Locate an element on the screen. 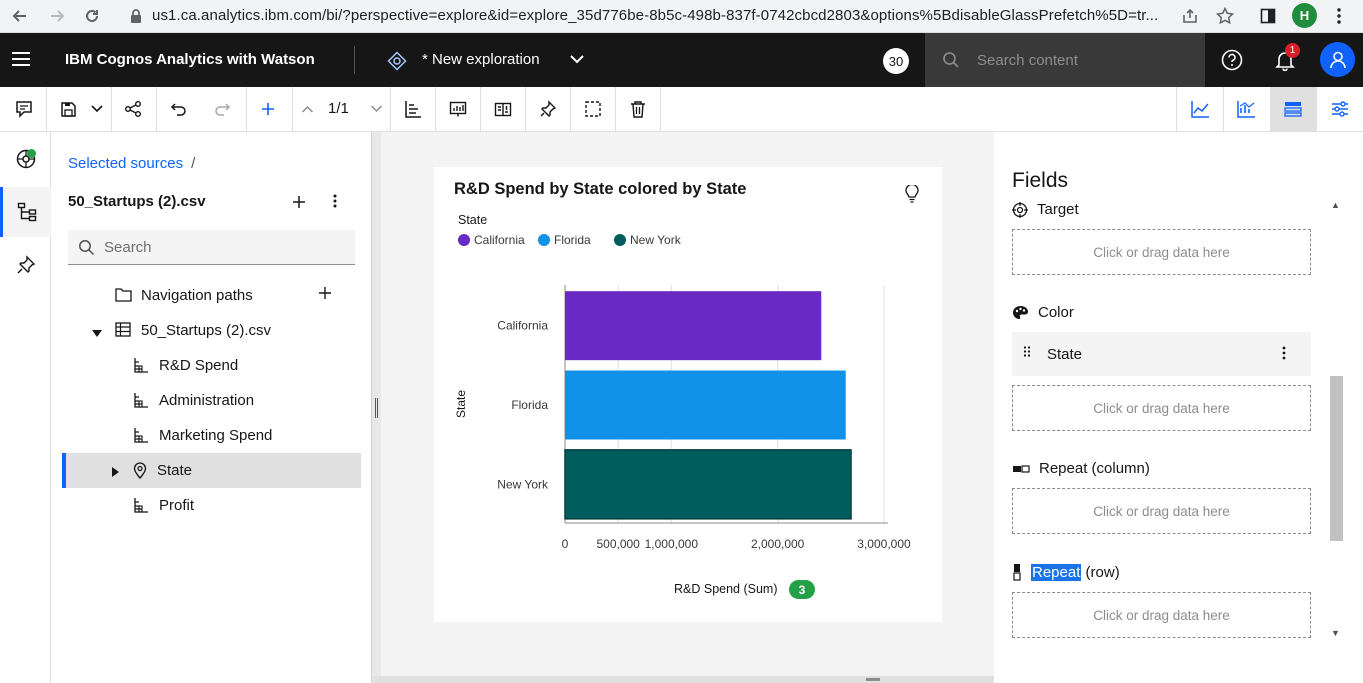 The width and height of the screenshot is (1363, 683). tree-item-field-selected: State is located at coordinates (211, 470).